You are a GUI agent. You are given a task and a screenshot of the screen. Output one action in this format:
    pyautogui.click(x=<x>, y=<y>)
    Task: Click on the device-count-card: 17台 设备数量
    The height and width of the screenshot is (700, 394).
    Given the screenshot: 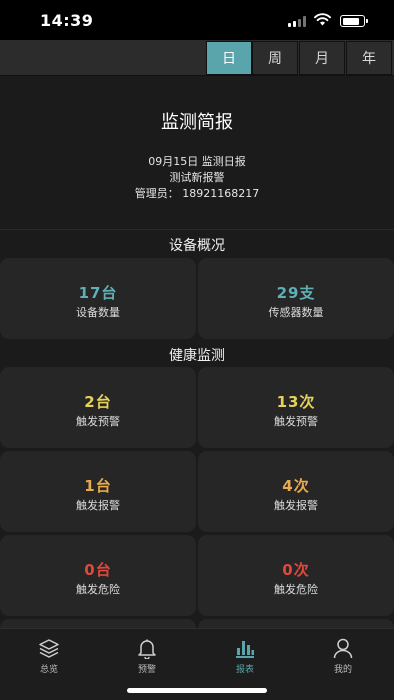 What is the action you would take?
    pyautogui.click(x=98, y=298)
    